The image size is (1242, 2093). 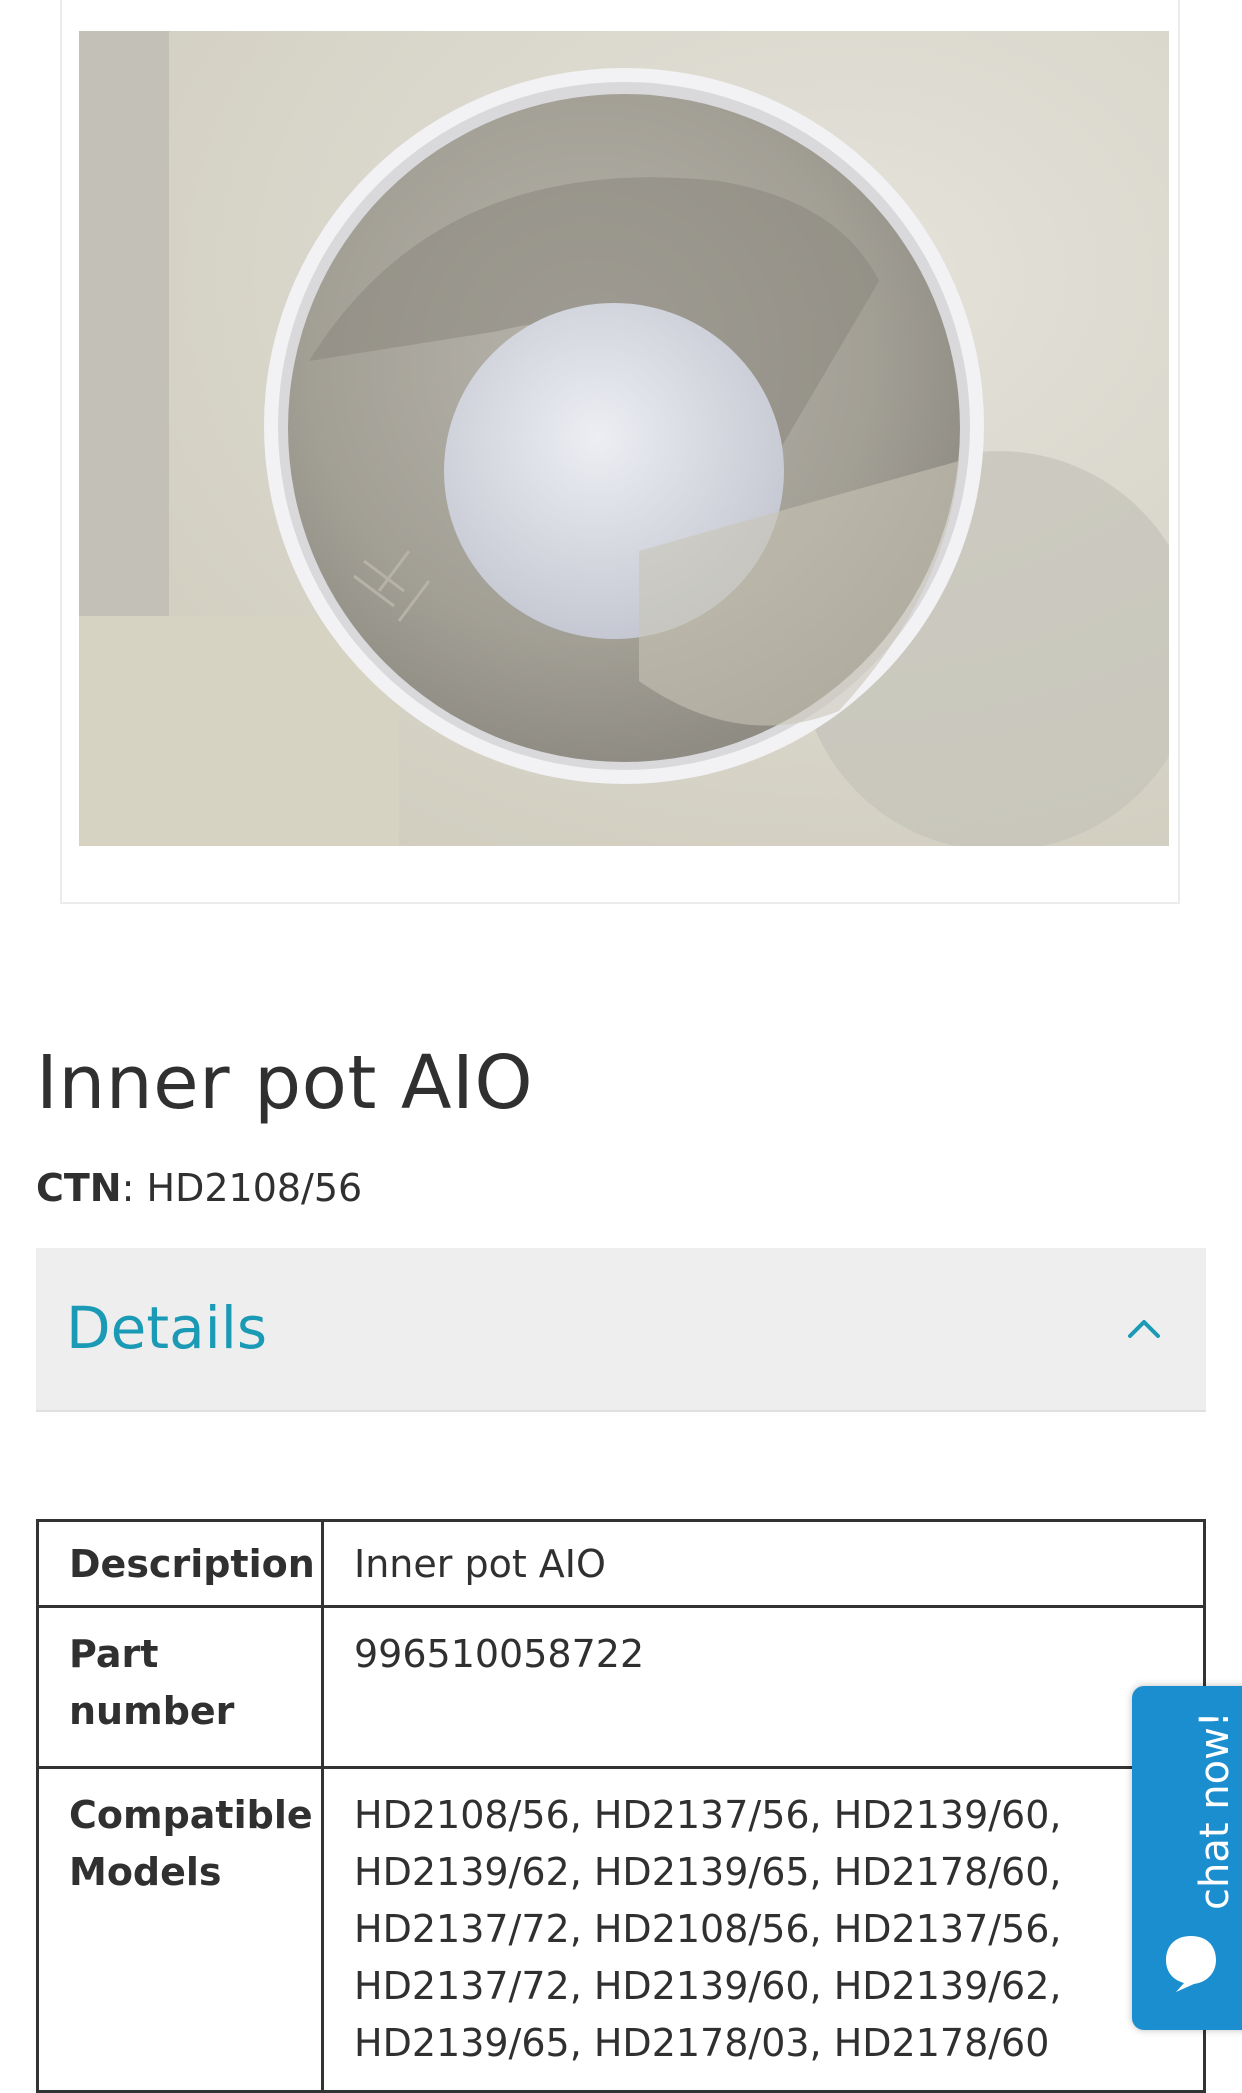 What do you see at coordinates (1187, 1858) in the screenshot?
I see `chat-now-button: chat now!` at bounding box center [1187, 1858].